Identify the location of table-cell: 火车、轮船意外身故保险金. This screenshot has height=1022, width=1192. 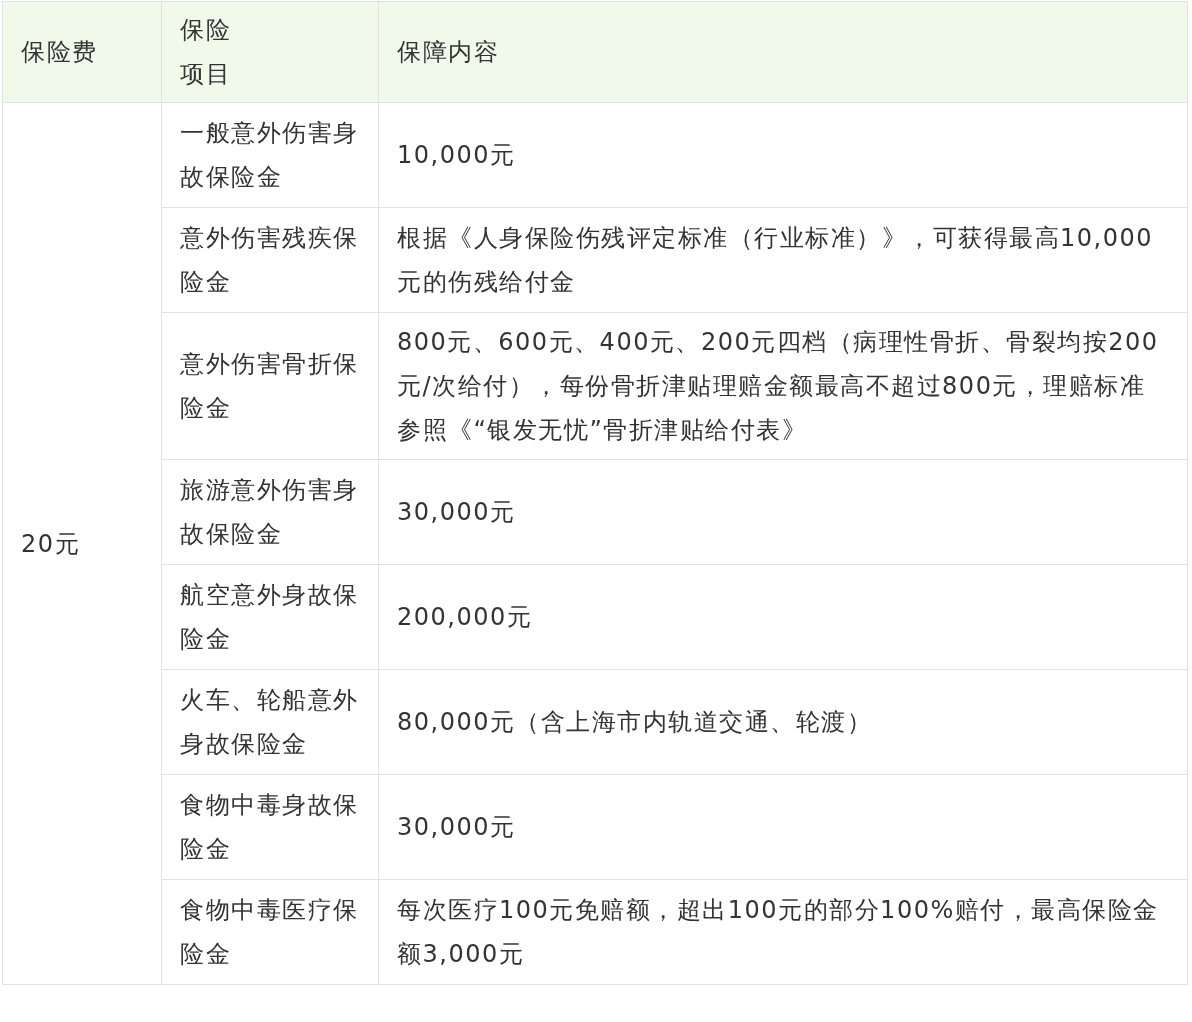
(270, 722).